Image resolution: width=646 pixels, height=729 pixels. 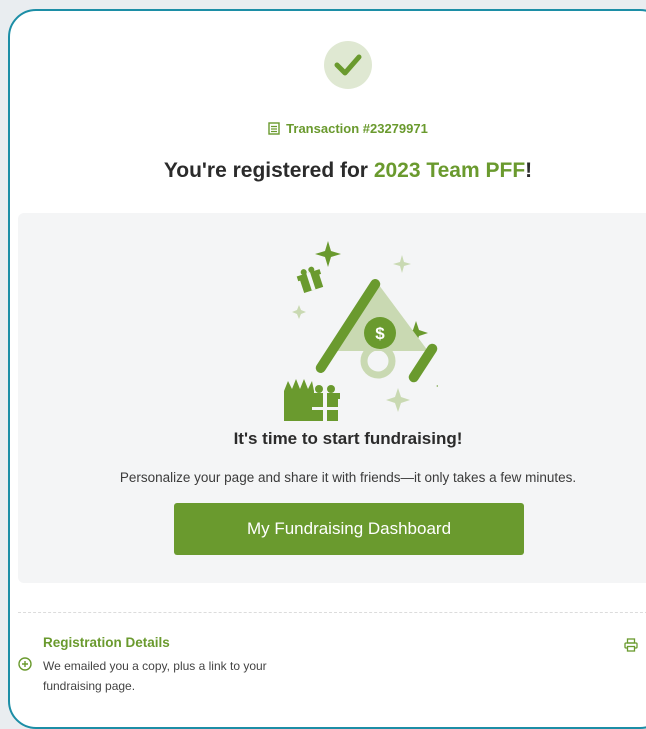 What do you see at coordinates (332, 612) in the screenshot?
I see `section-divider` at bounding box center [332, 612].